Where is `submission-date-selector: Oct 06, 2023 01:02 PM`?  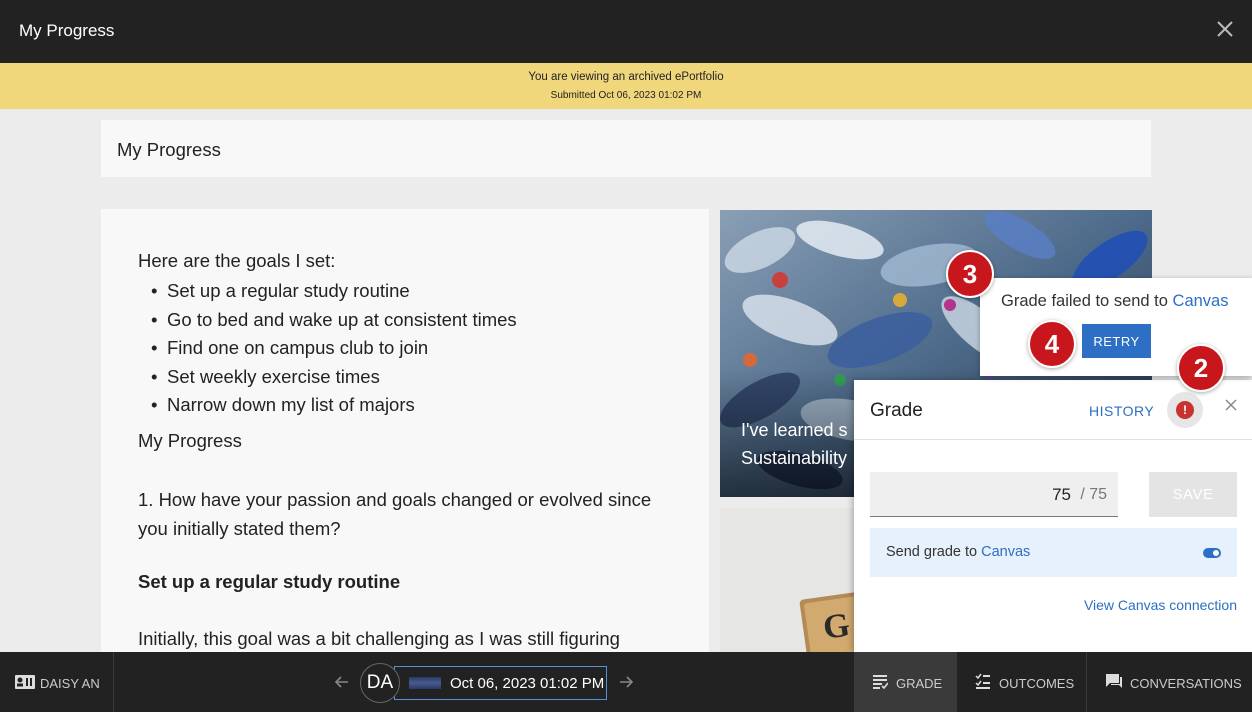
submission-date-selector: Oct 06, 2023 01:02 PM is located at coordinates (500, 683).